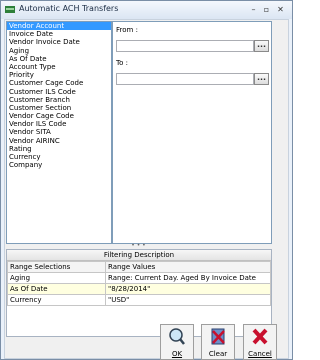 This screenshot has height=360, width=320. What do you see at coordinates (139, 255) in the screenshot?
I see `filter-header: Filtering Description` at bounding box center [139, 255].